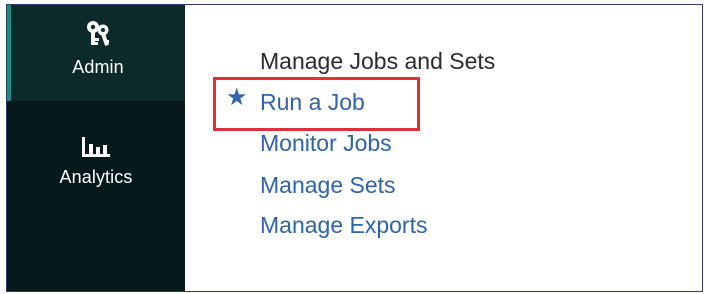 The width and height of the screenshot is (707, 294). What do you see at coordinates (98, 67) in the screenshot?
I see `sidebar-item-label: Admin` at bounding box center [98, 67].